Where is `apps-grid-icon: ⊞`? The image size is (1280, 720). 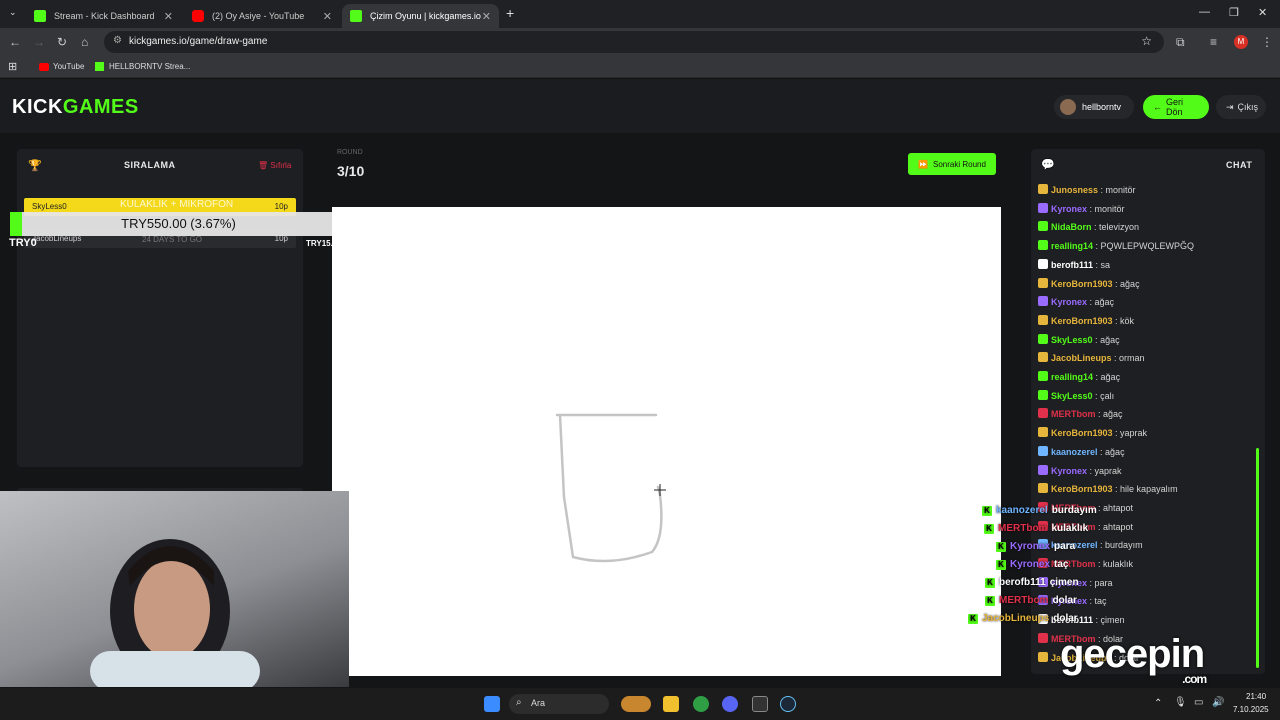
apps-grid-icon: ⊞ is located at coordinates (12, 66).